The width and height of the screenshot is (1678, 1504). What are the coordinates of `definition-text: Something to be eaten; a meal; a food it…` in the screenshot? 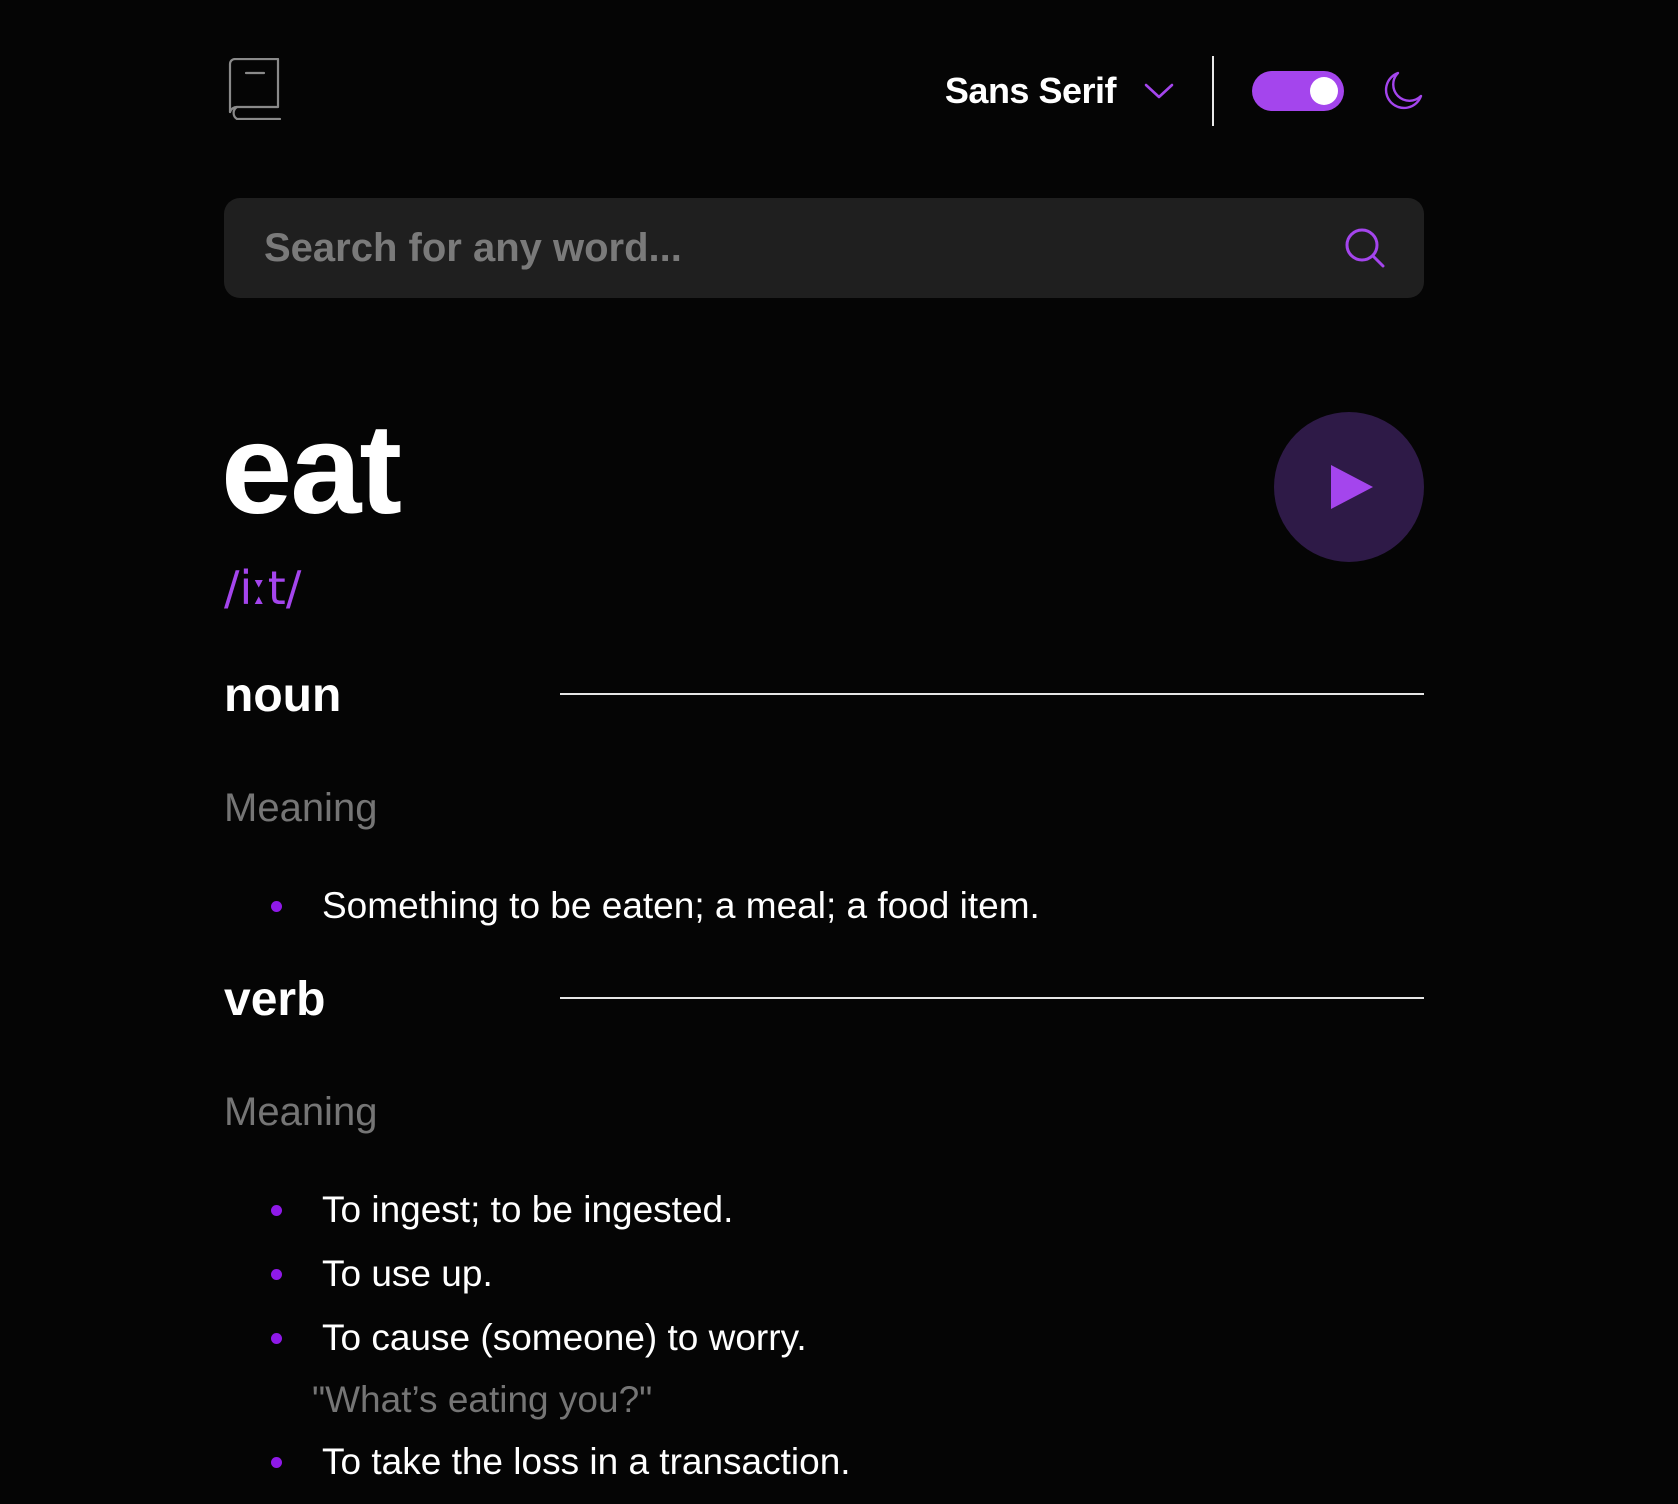 It's located at (681, 905).